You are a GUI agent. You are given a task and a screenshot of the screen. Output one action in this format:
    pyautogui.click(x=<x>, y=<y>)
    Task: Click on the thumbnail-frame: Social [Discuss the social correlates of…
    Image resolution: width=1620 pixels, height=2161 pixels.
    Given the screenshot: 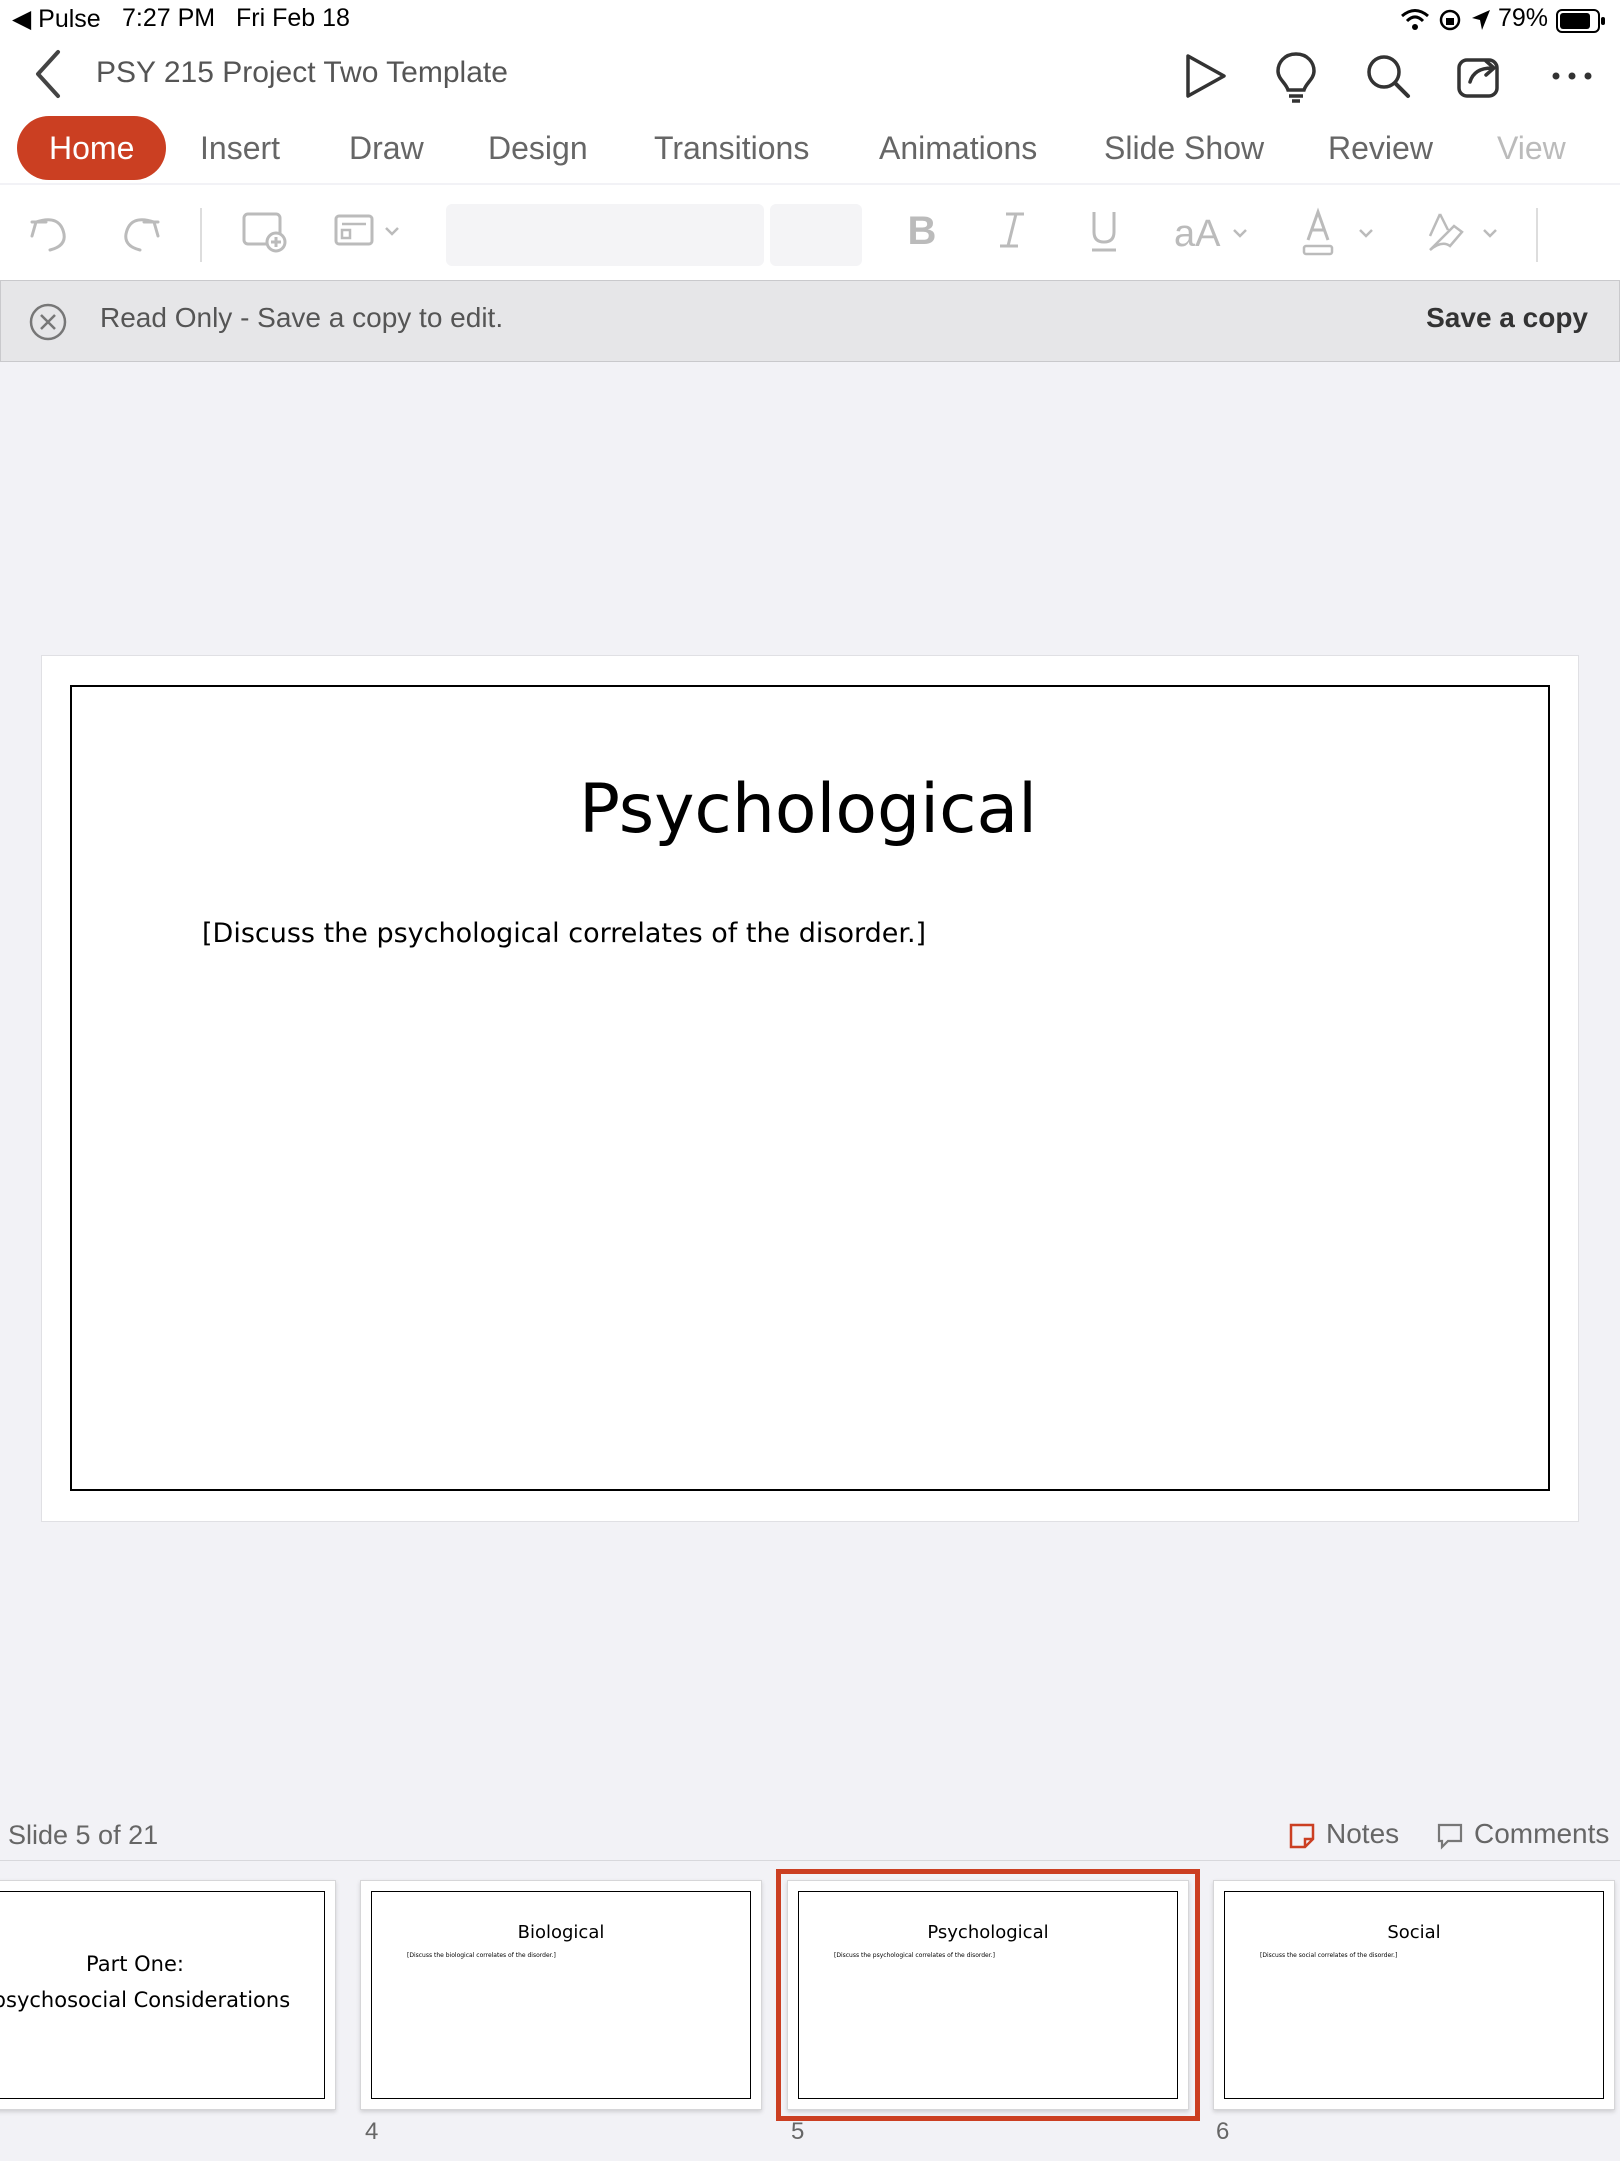 What is the action you would take?
    pyautogui.click(x=1414, y=1995)
    